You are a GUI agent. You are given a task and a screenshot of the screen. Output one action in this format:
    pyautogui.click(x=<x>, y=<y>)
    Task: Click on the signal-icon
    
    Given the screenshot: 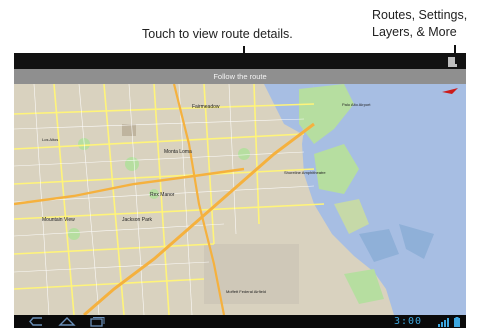 What is the action you would take?
    pyautogui.click(x=443, y=322)
    